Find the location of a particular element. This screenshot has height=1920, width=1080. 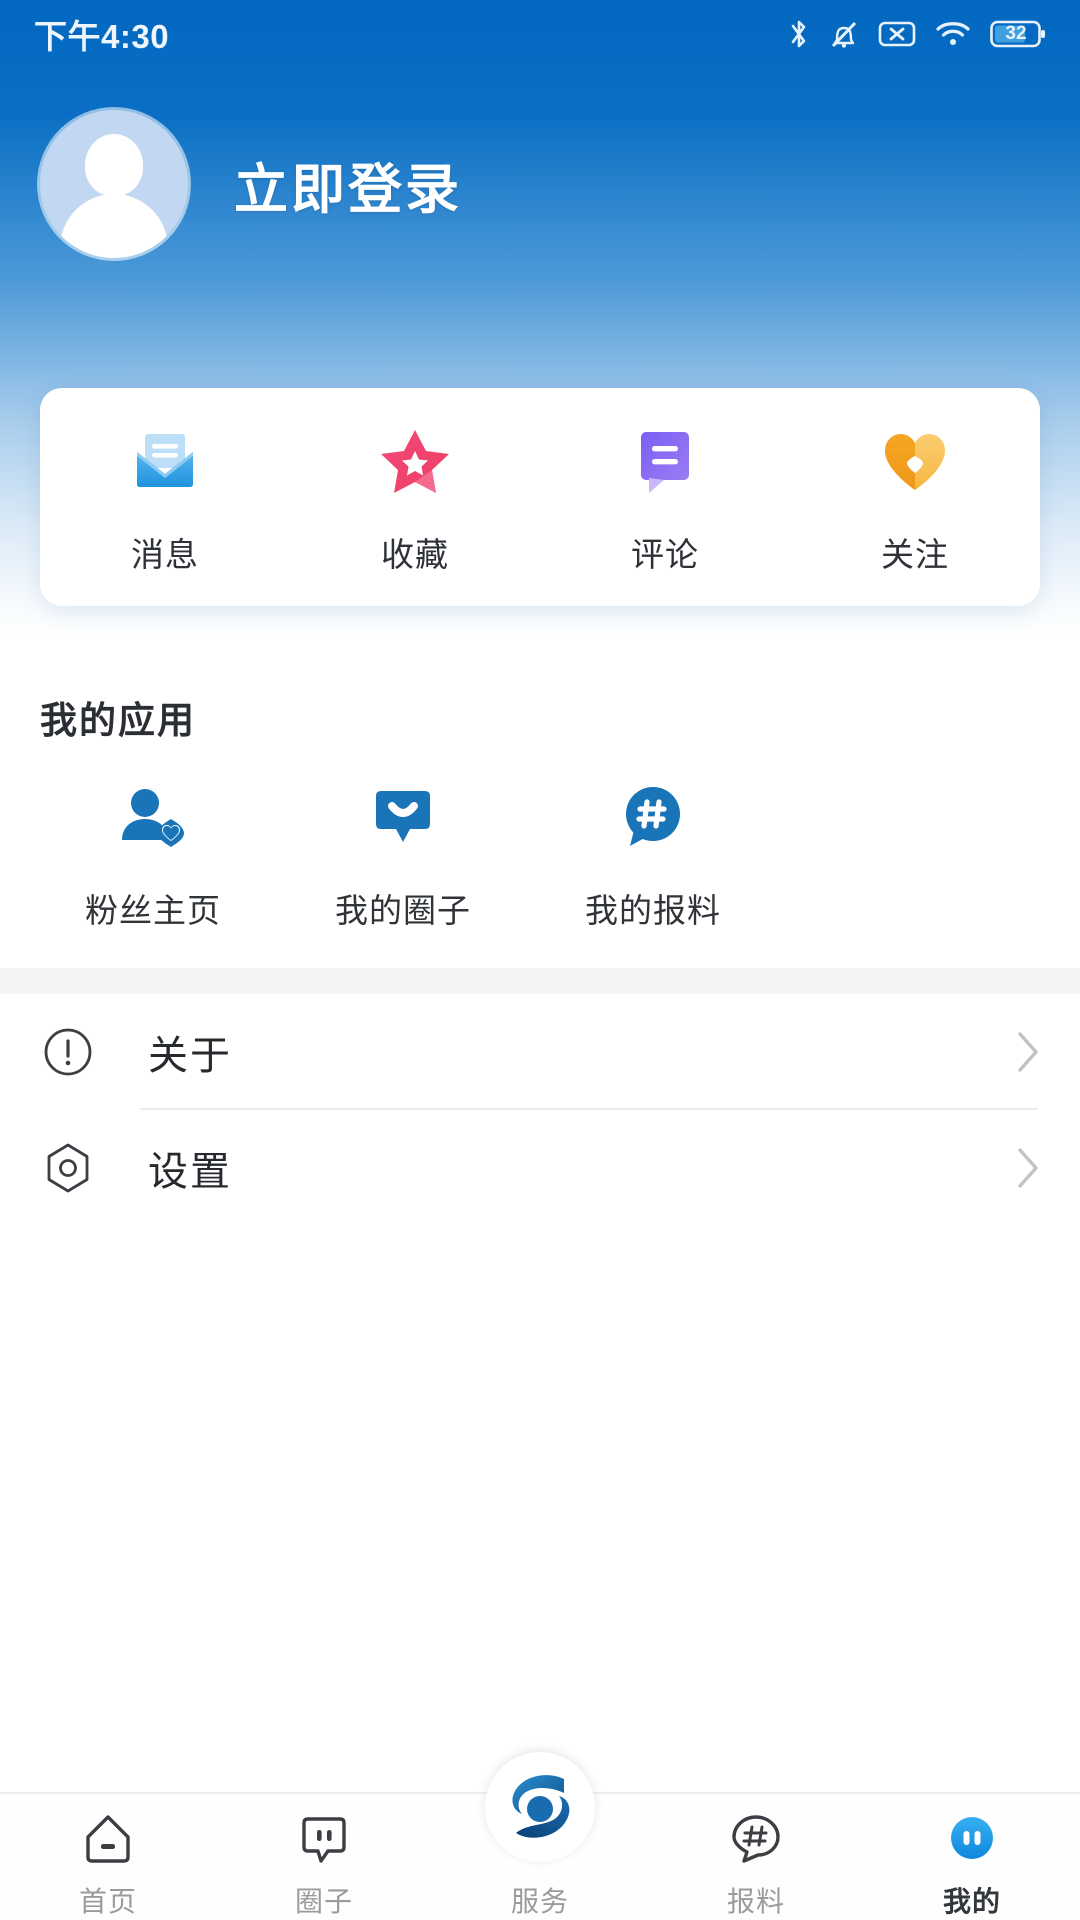

wifi-icon is located at coordinates (953, 33).